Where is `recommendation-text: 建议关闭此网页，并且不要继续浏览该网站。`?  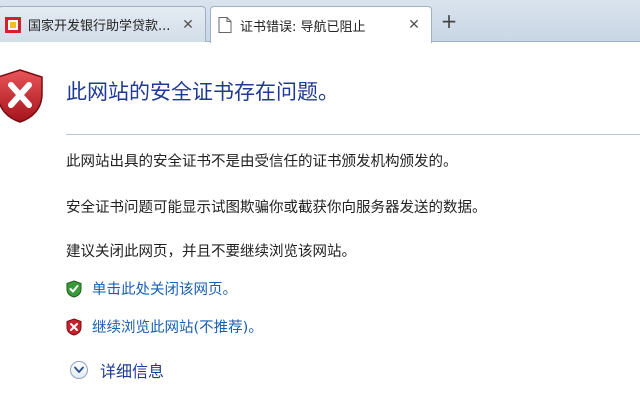 recommendation-text: 建议关闭此网页，并且不要继续浏览该网站。 is located at coordinates (211, 252).